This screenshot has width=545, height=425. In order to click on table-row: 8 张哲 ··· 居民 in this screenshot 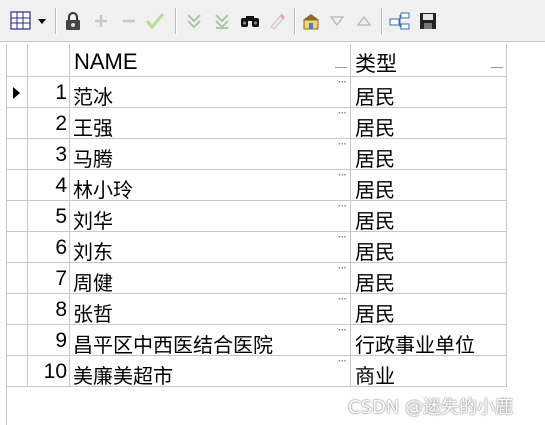, I will do `click(256, 309)`.